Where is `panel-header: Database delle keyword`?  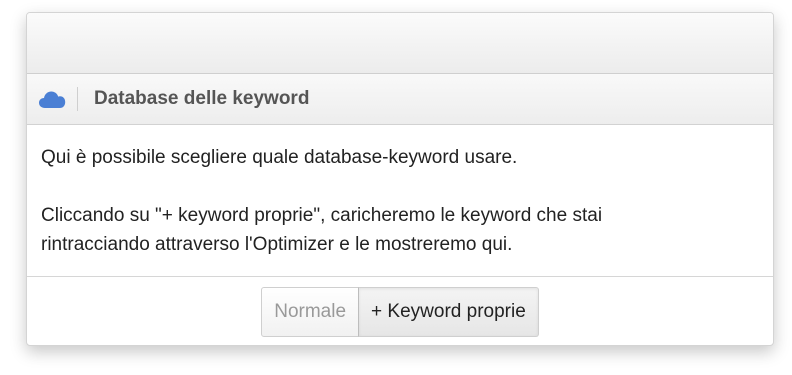 panel-header: Database delle keyword is located at coordinates (400, 99).